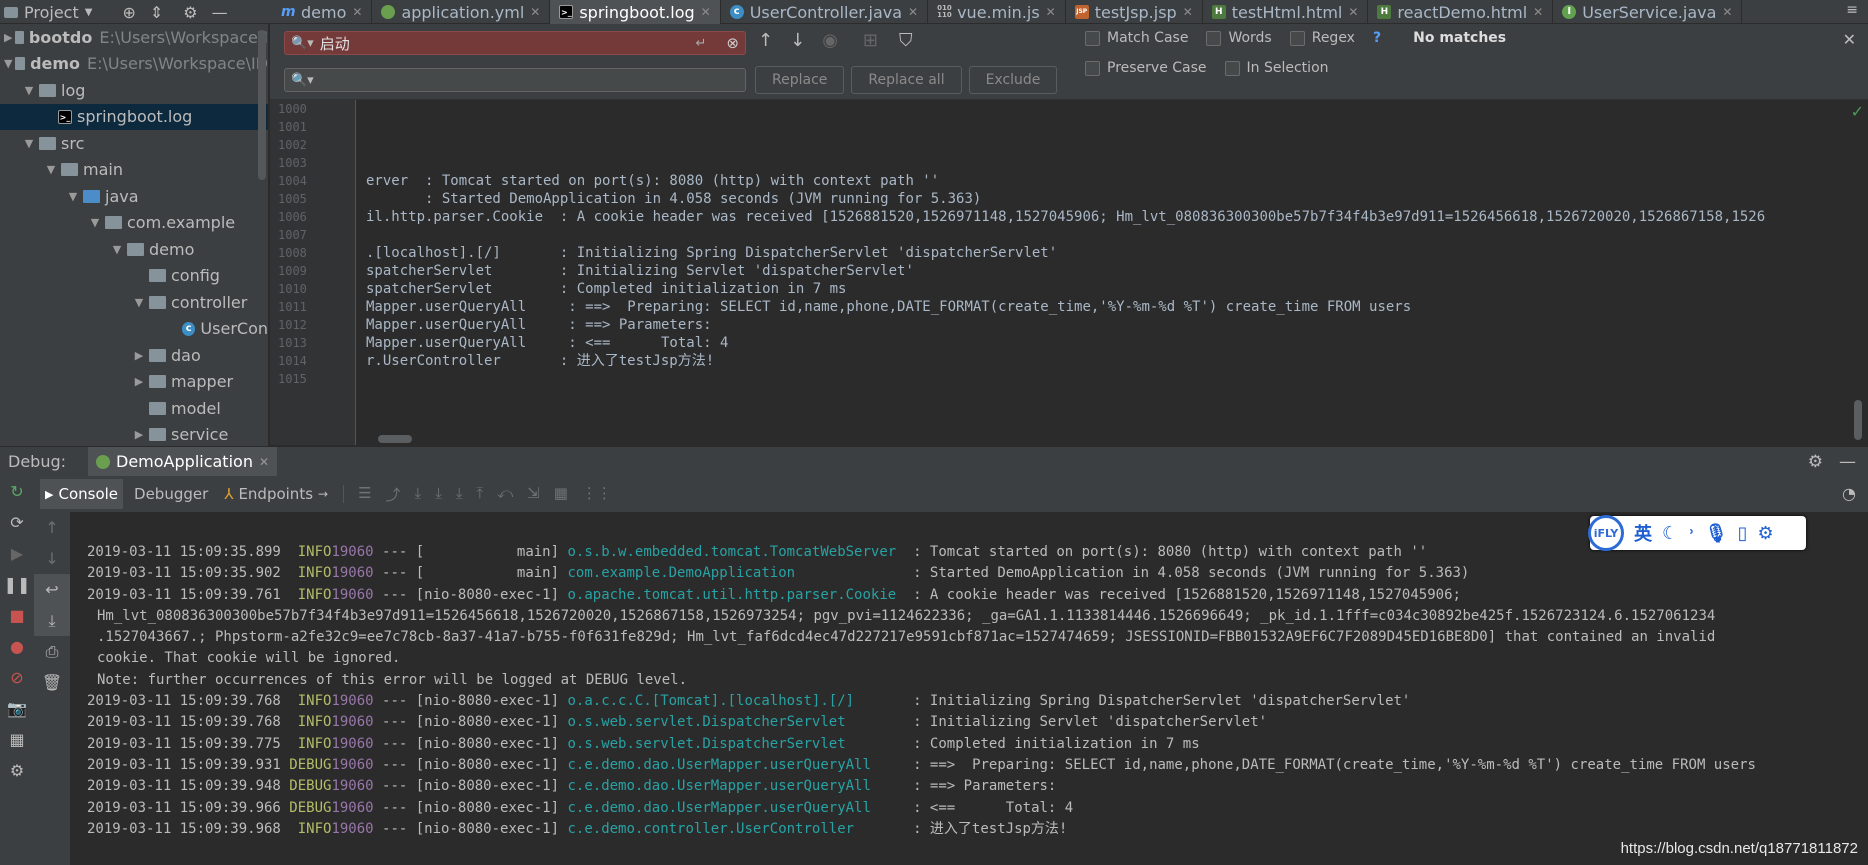  I want to click on select-all-icon: ⊞, so click(870, 40).